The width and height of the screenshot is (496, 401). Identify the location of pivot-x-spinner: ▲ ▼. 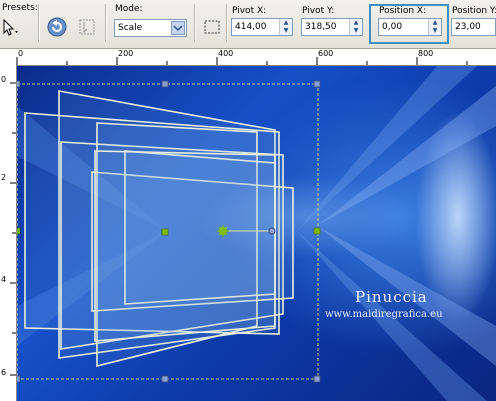
(285, 27).